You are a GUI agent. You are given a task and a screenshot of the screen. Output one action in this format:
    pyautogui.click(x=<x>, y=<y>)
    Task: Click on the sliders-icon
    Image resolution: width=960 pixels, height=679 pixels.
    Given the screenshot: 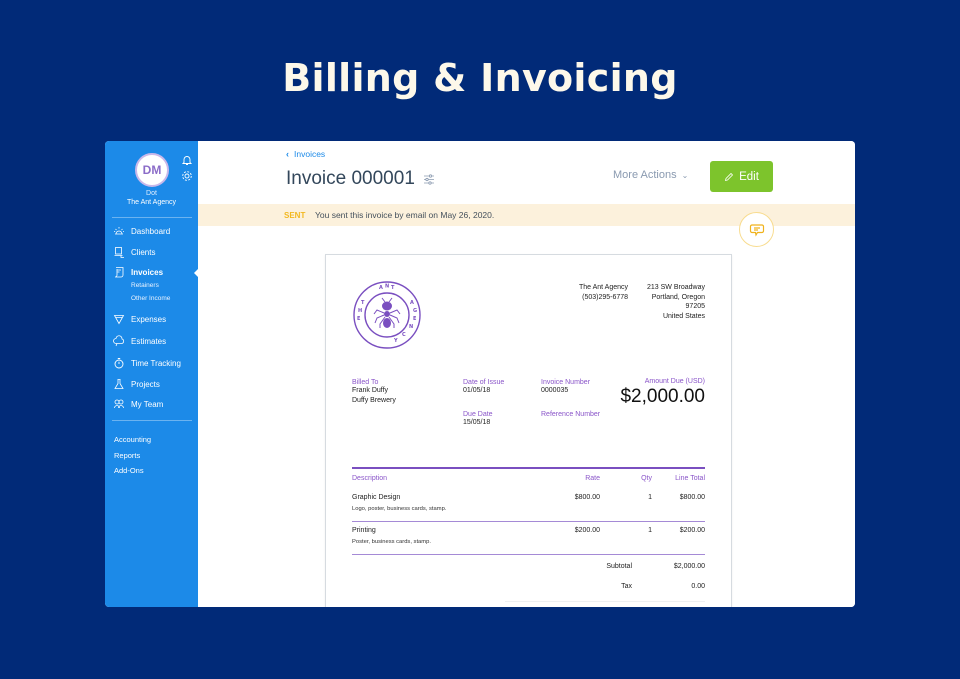 What is the action you would take?
    pyautogui.click(x=429, y=179)
    